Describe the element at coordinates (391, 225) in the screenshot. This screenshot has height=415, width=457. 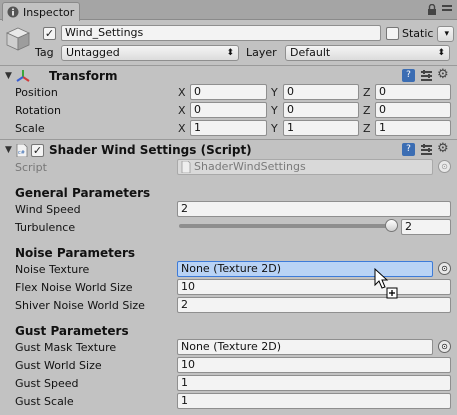
I see `turbulence-slider-thumb` at that location.